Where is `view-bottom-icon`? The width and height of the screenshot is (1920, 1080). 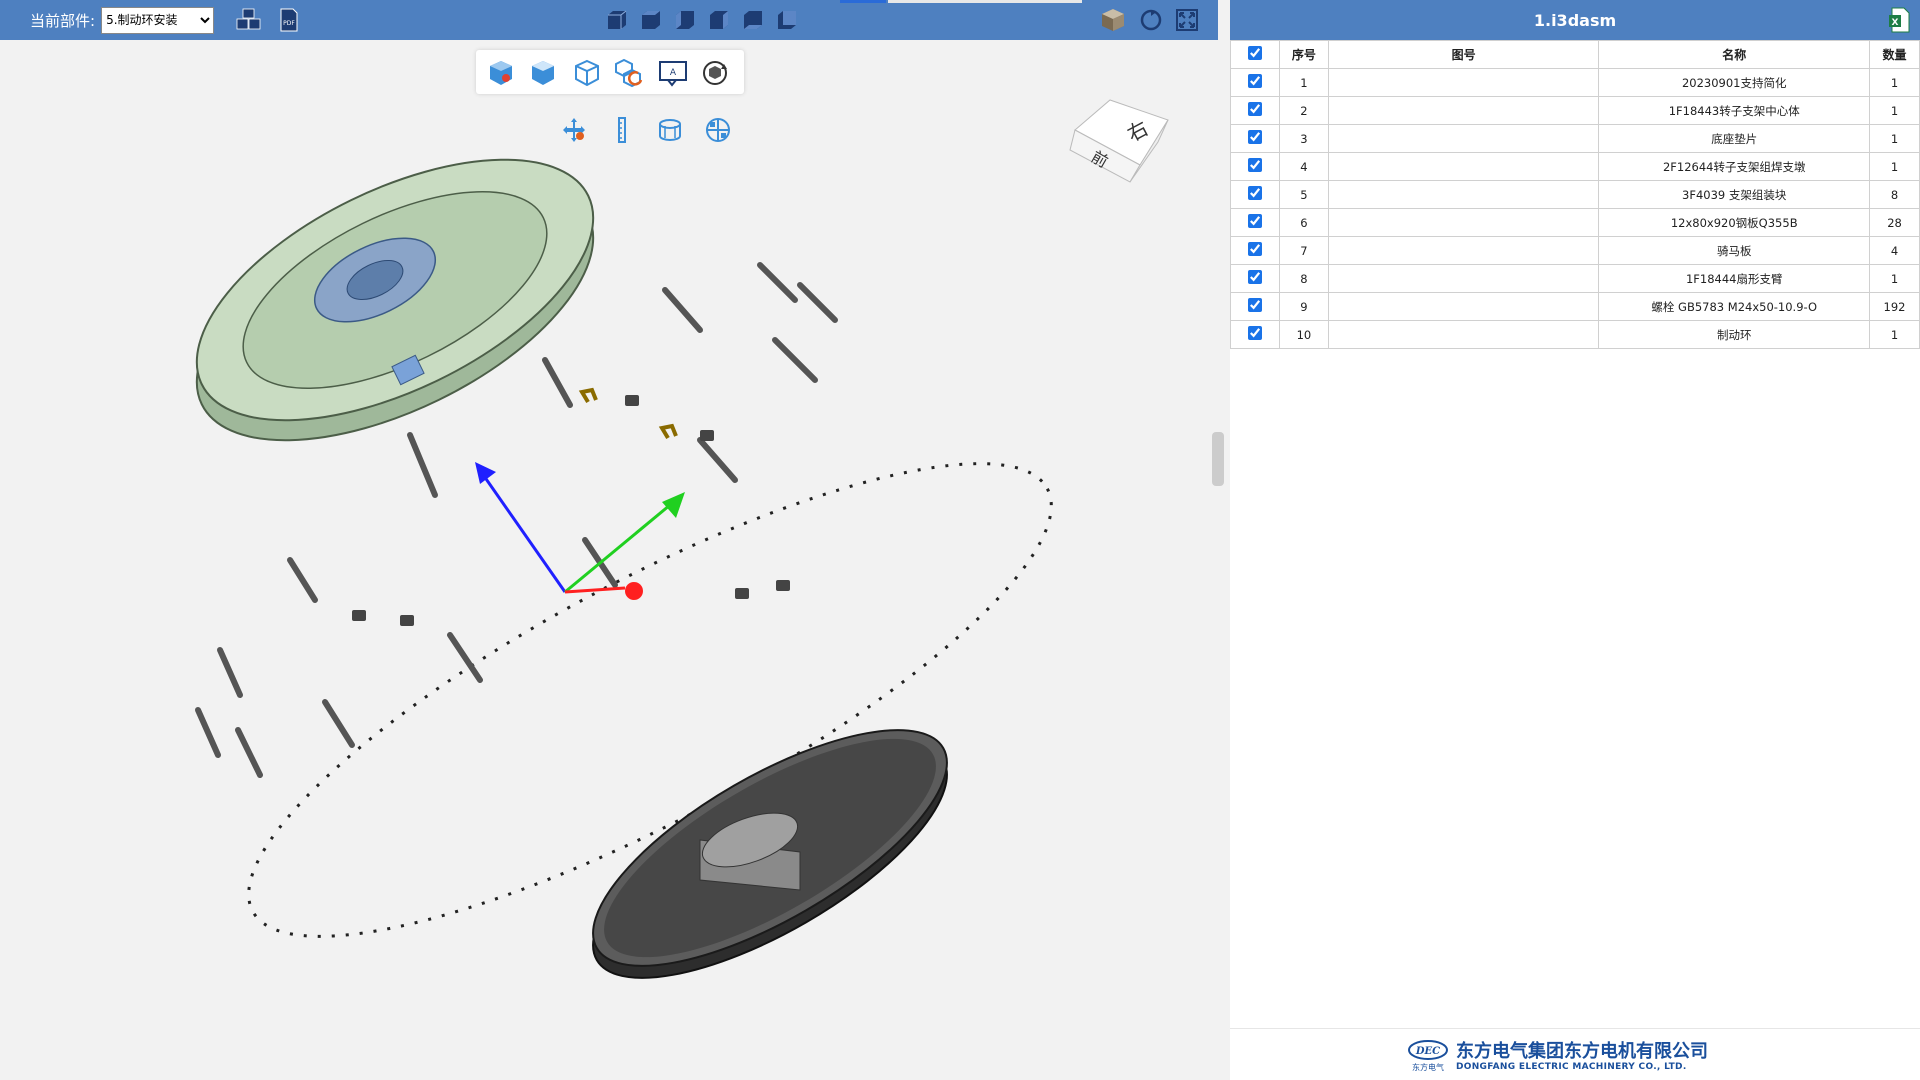
view-bottom-icon is located at coordinates (753, 20).